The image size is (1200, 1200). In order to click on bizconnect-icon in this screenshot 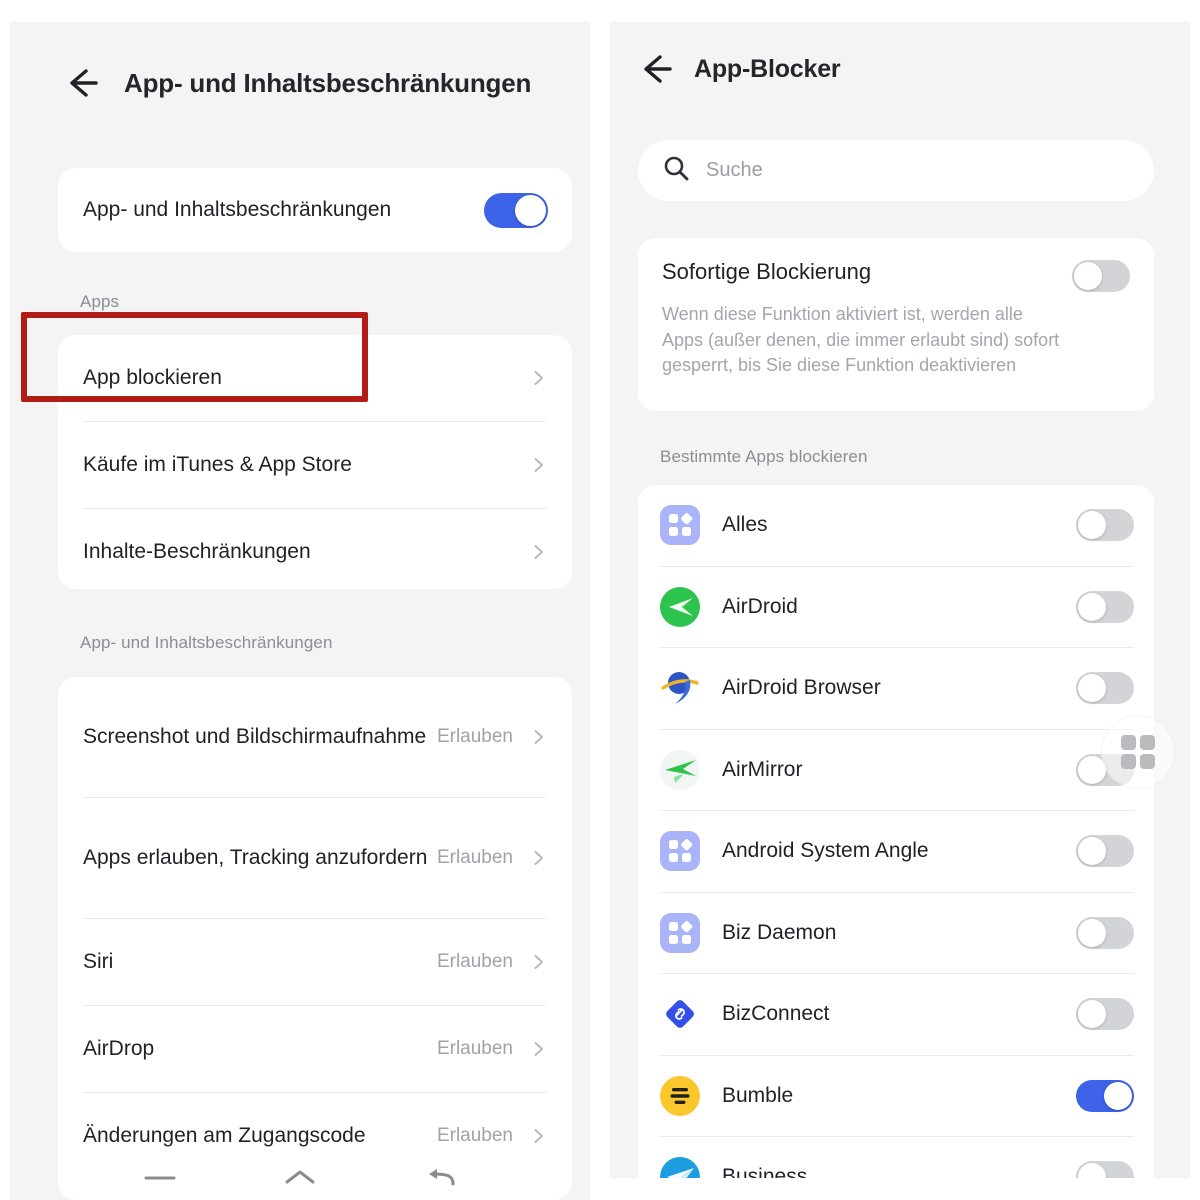, I will do `click(680, 1014)`.